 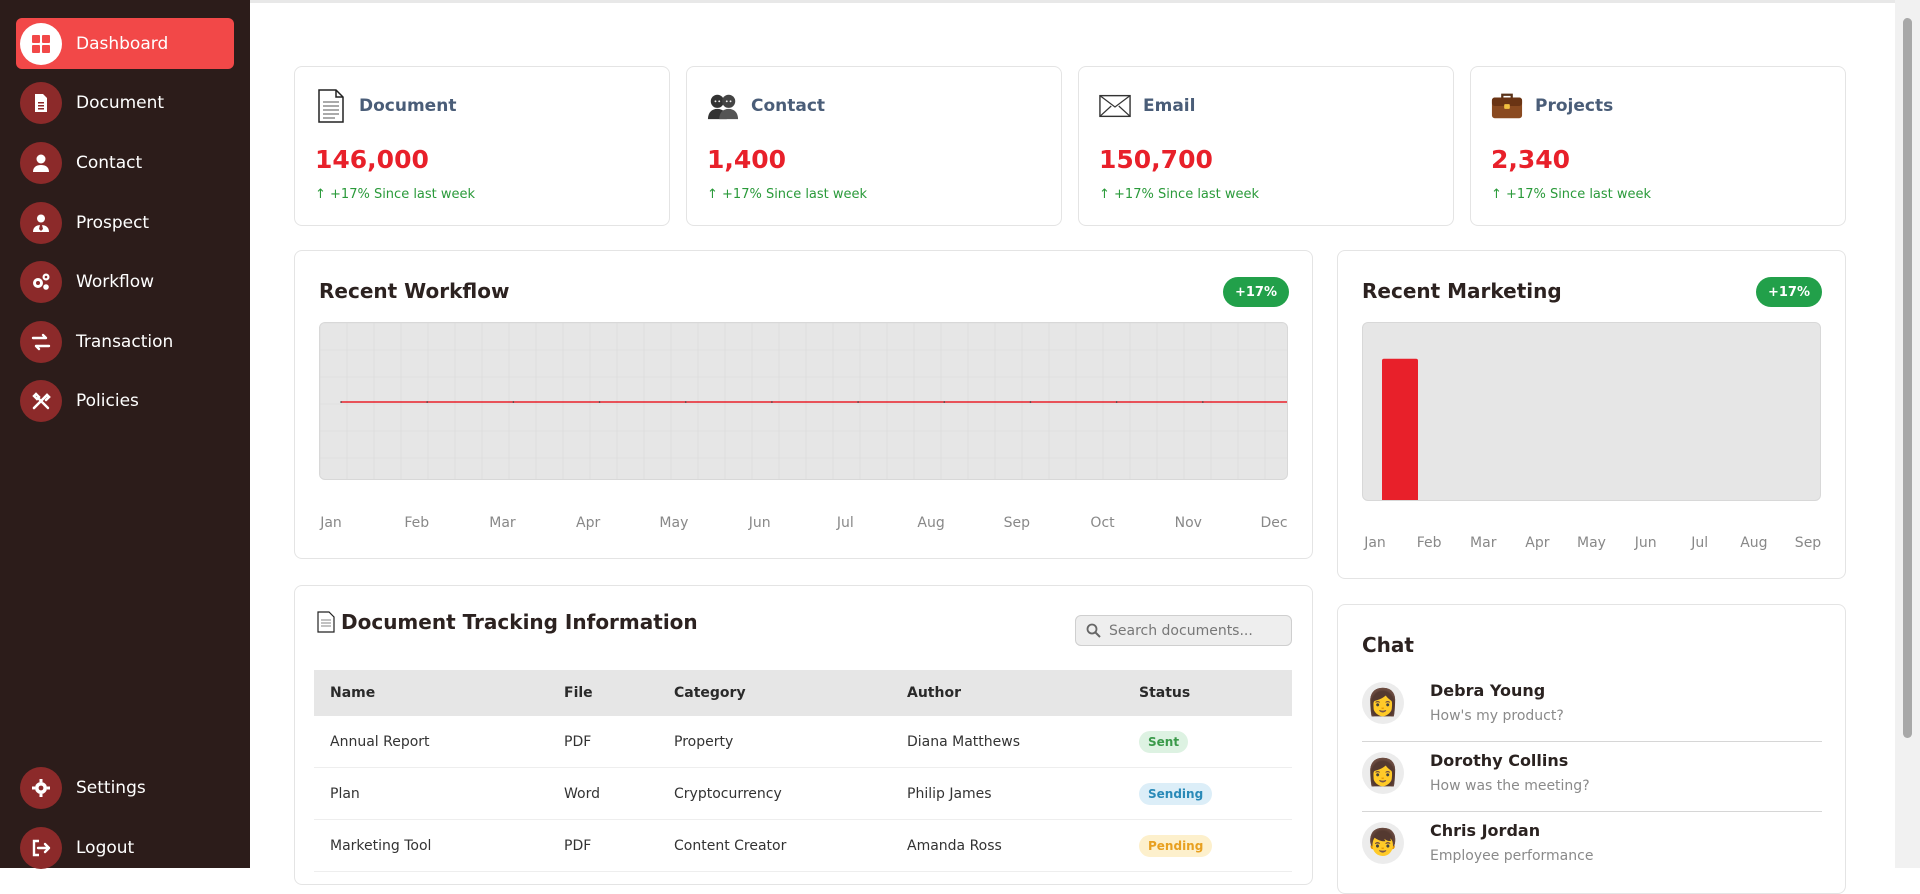 What do you see at coordinates (1808, 543) in the screenshot?
I see `x-tick-label: Sep` at bounding box center [1808, 543].